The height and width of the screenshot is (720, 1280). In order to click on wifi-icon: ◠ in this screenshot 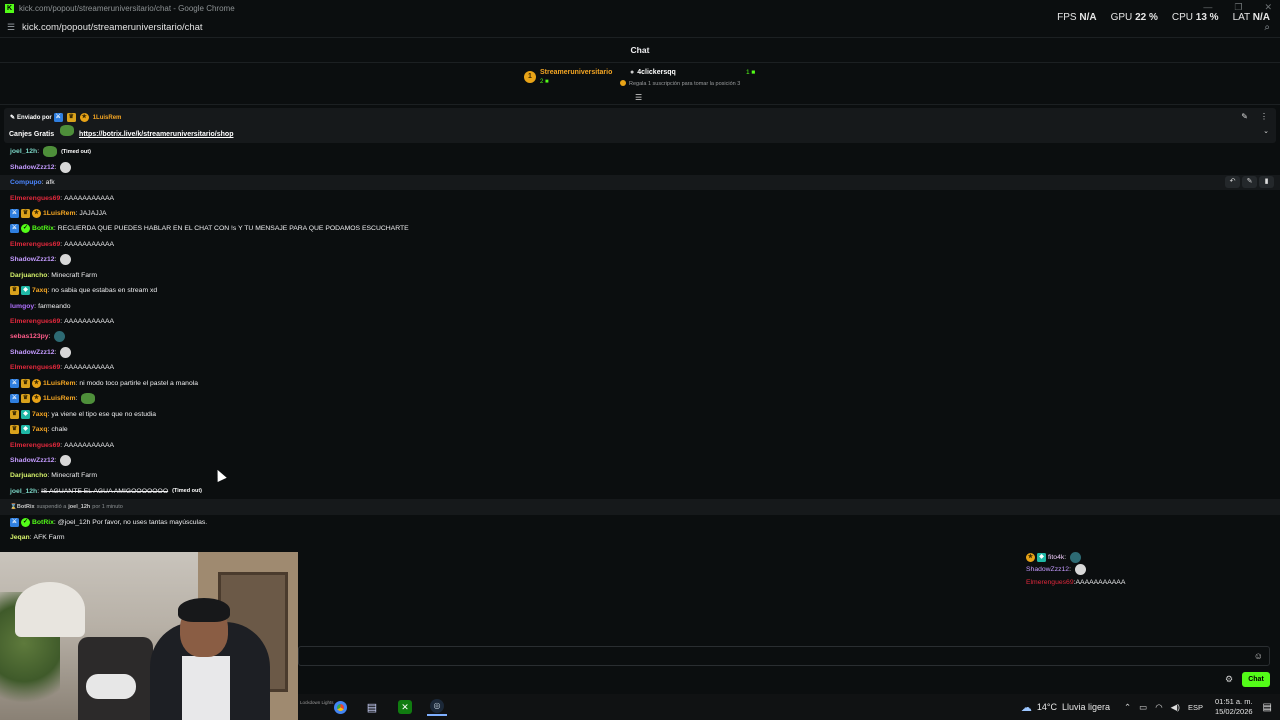, I will do `click(1158, 707)`.